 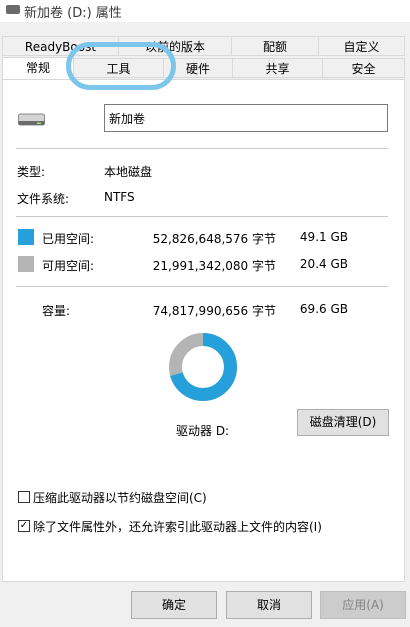 What do you see at coordinates (31, 172) in the screenshot?
I see `type-label: 类型:` at bounding box center [31, 172].